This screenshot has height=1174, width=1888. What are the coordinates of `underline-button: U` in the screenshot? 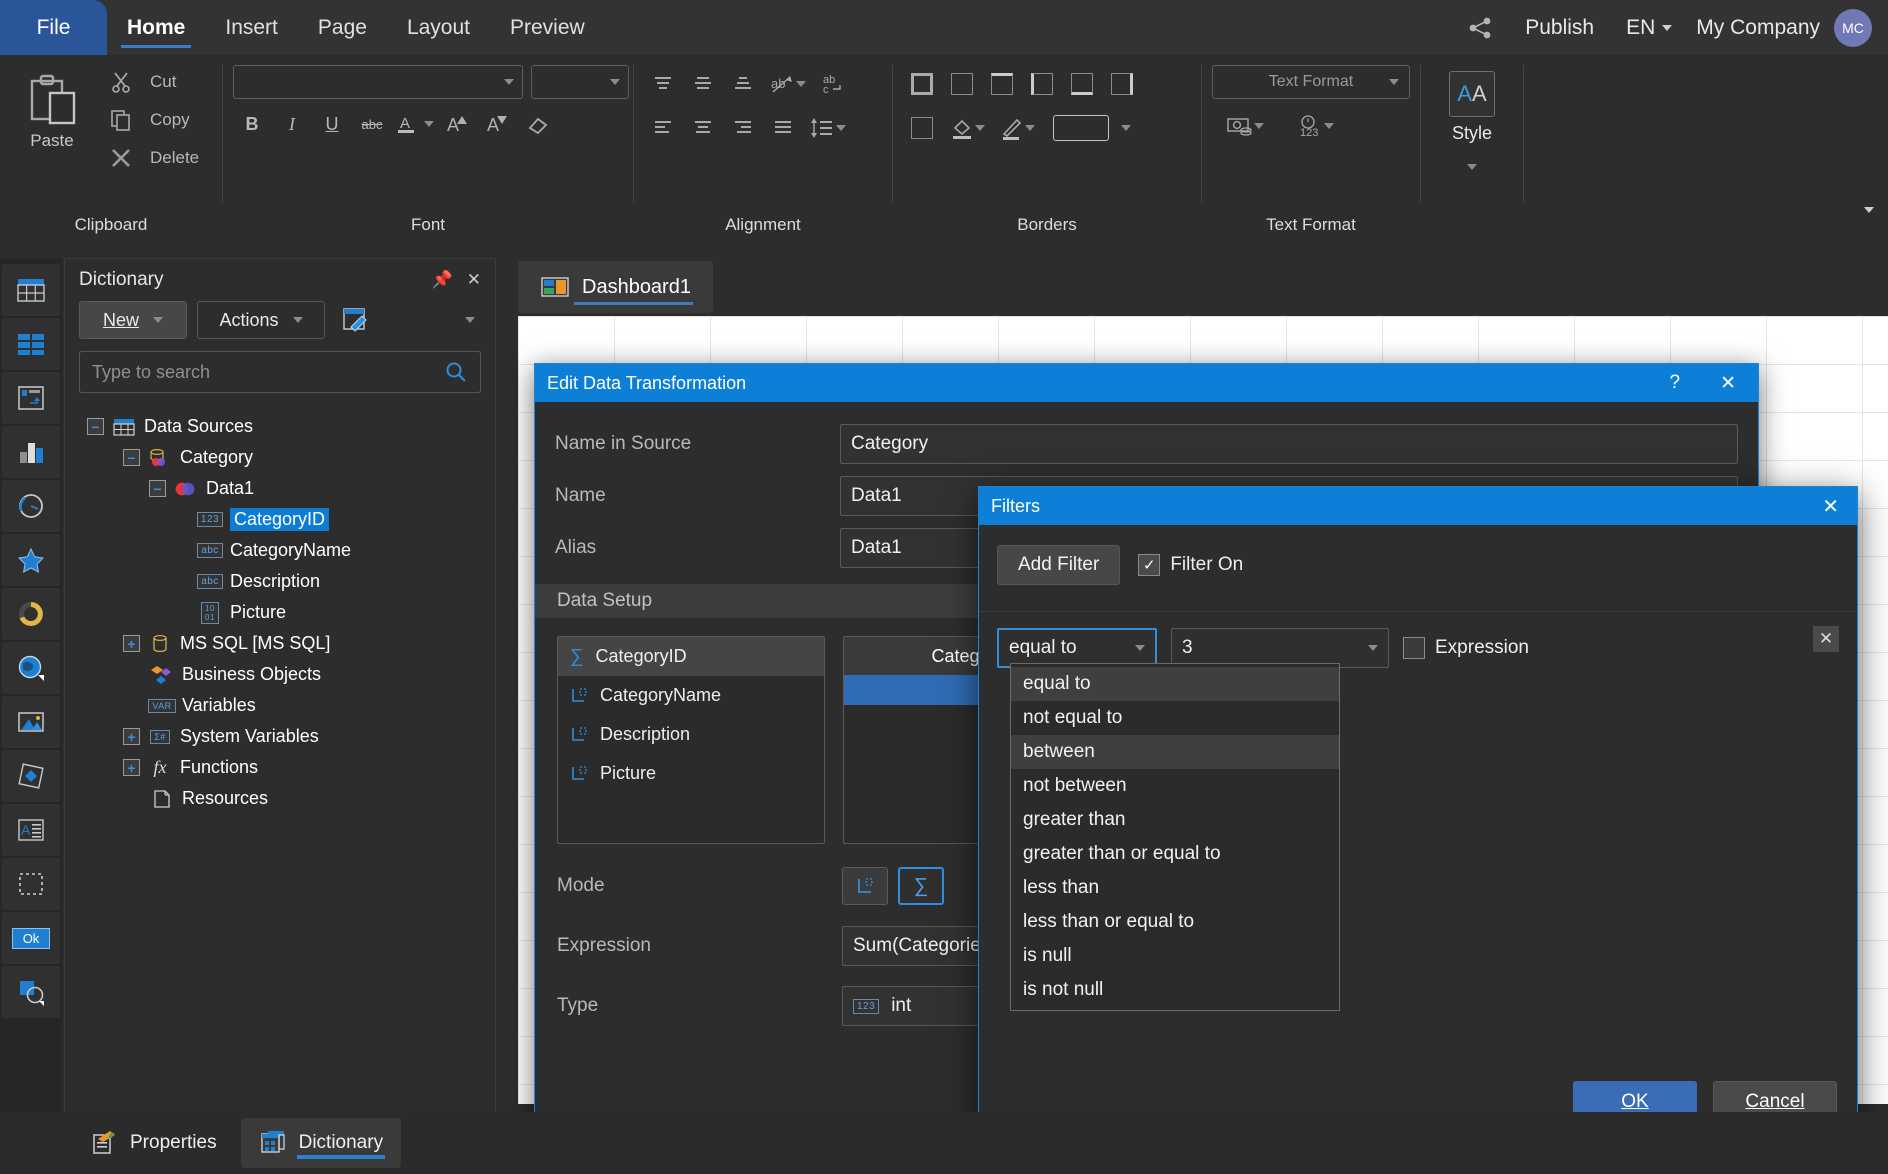 It's located at (332, 124).